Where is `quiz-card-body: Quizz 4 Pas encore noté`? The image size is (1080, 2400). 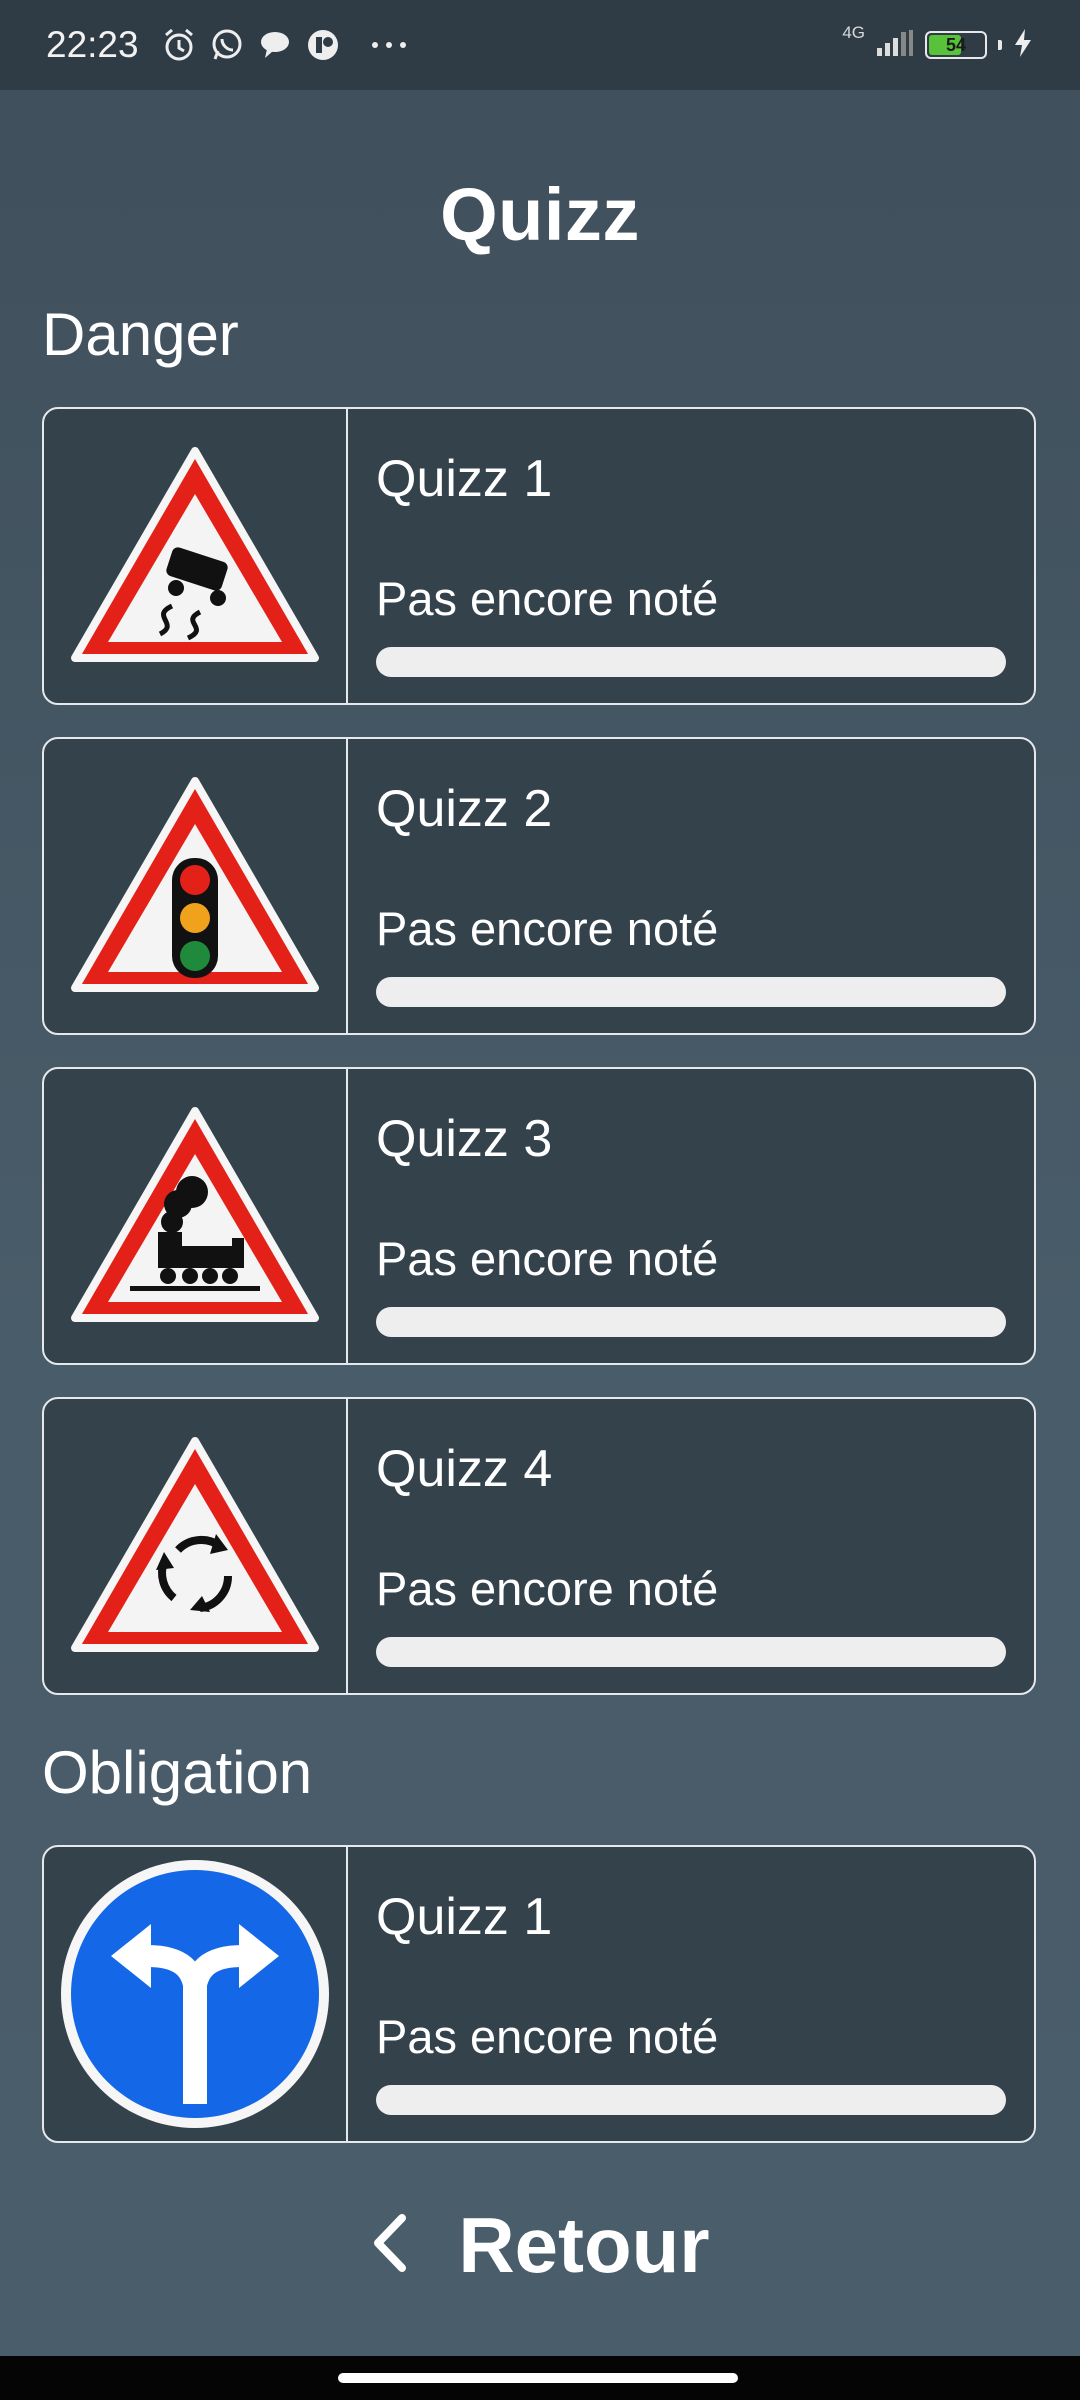 quiz-card-body: Quizz 4 Pas encore noté is located at coordinates (691, 1546).